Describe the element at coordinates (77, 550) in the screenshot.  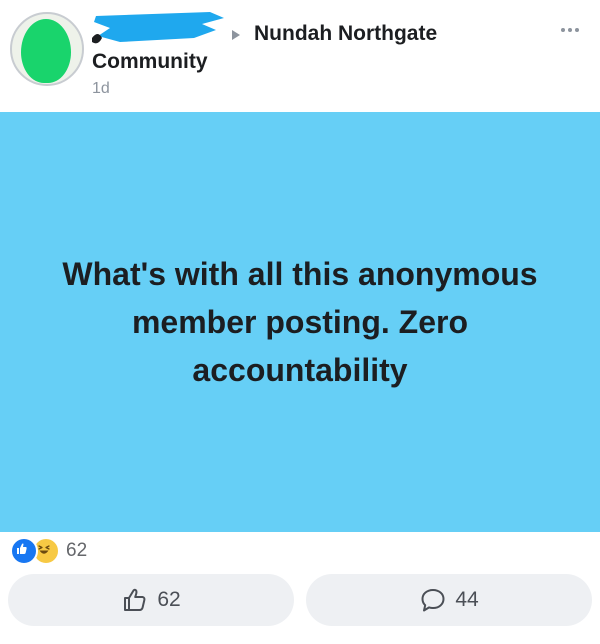
I see `reaction-count: 62` at that location.